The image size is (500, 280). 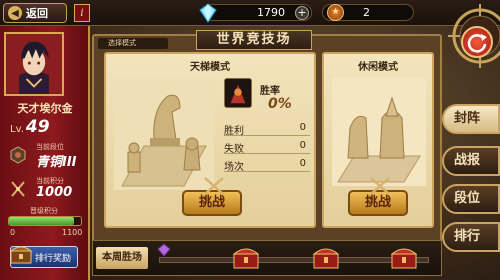 What do you see at coordinates (210, 67) in the screenshot?
I see `ladder-mode-title: 天梯模式` at bounding box center [210, 67].